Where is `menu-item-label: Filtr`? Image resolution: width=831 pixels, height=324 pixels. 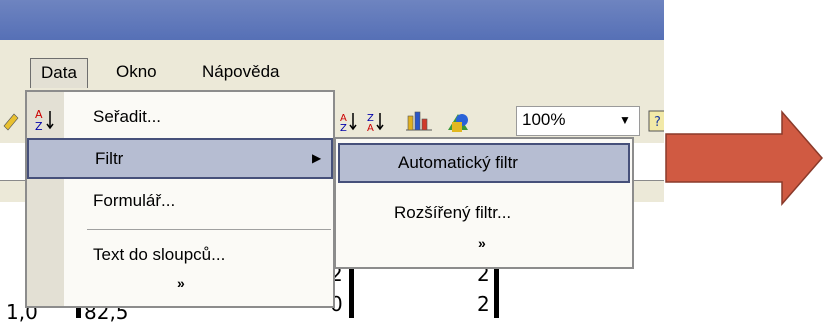
menu-item-label: Filtr is located at coordinates (109, 158).